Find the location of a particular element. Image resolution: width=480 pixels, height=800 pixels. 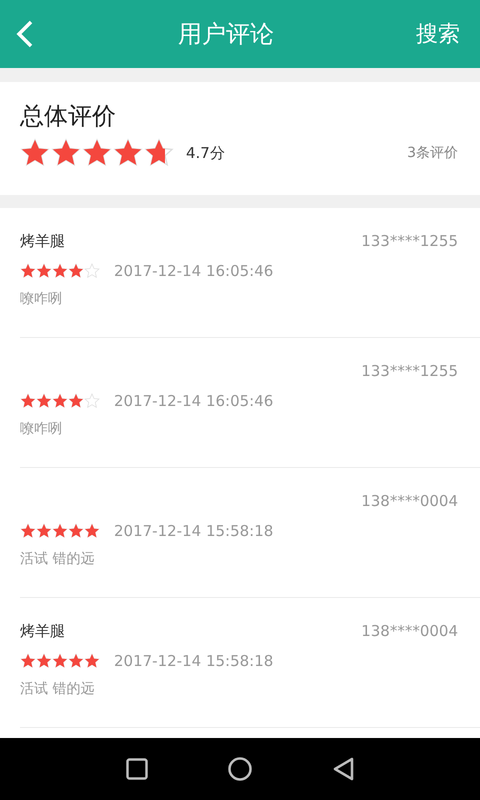

average-score: 4.7分 is located at coordinates (205, 153).